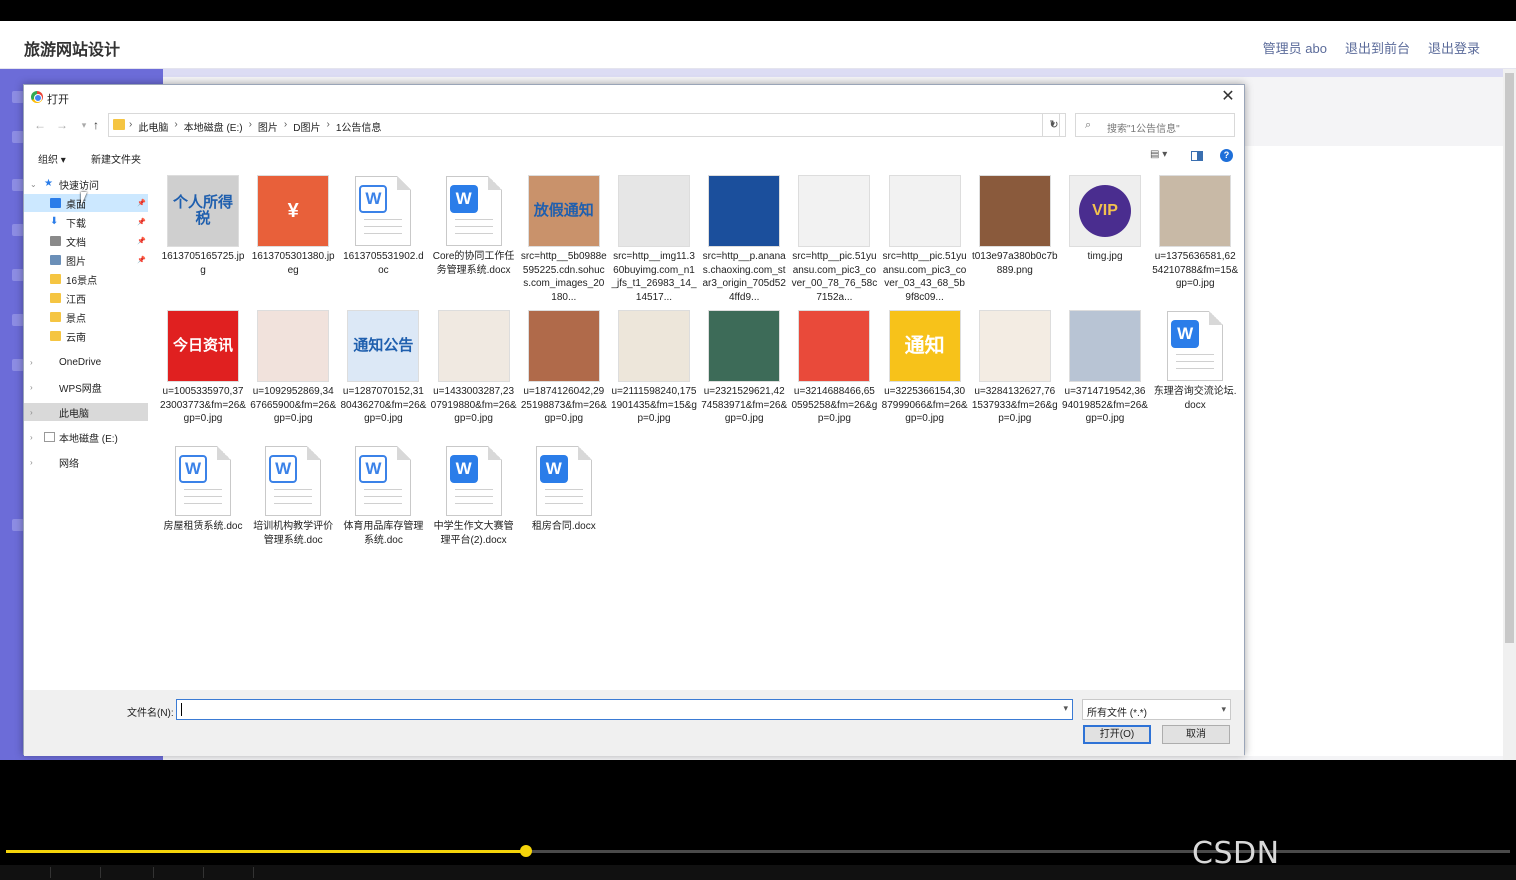  I want to click on file-item: t013e97a380b0c7b889.png, so click(1015, 226).